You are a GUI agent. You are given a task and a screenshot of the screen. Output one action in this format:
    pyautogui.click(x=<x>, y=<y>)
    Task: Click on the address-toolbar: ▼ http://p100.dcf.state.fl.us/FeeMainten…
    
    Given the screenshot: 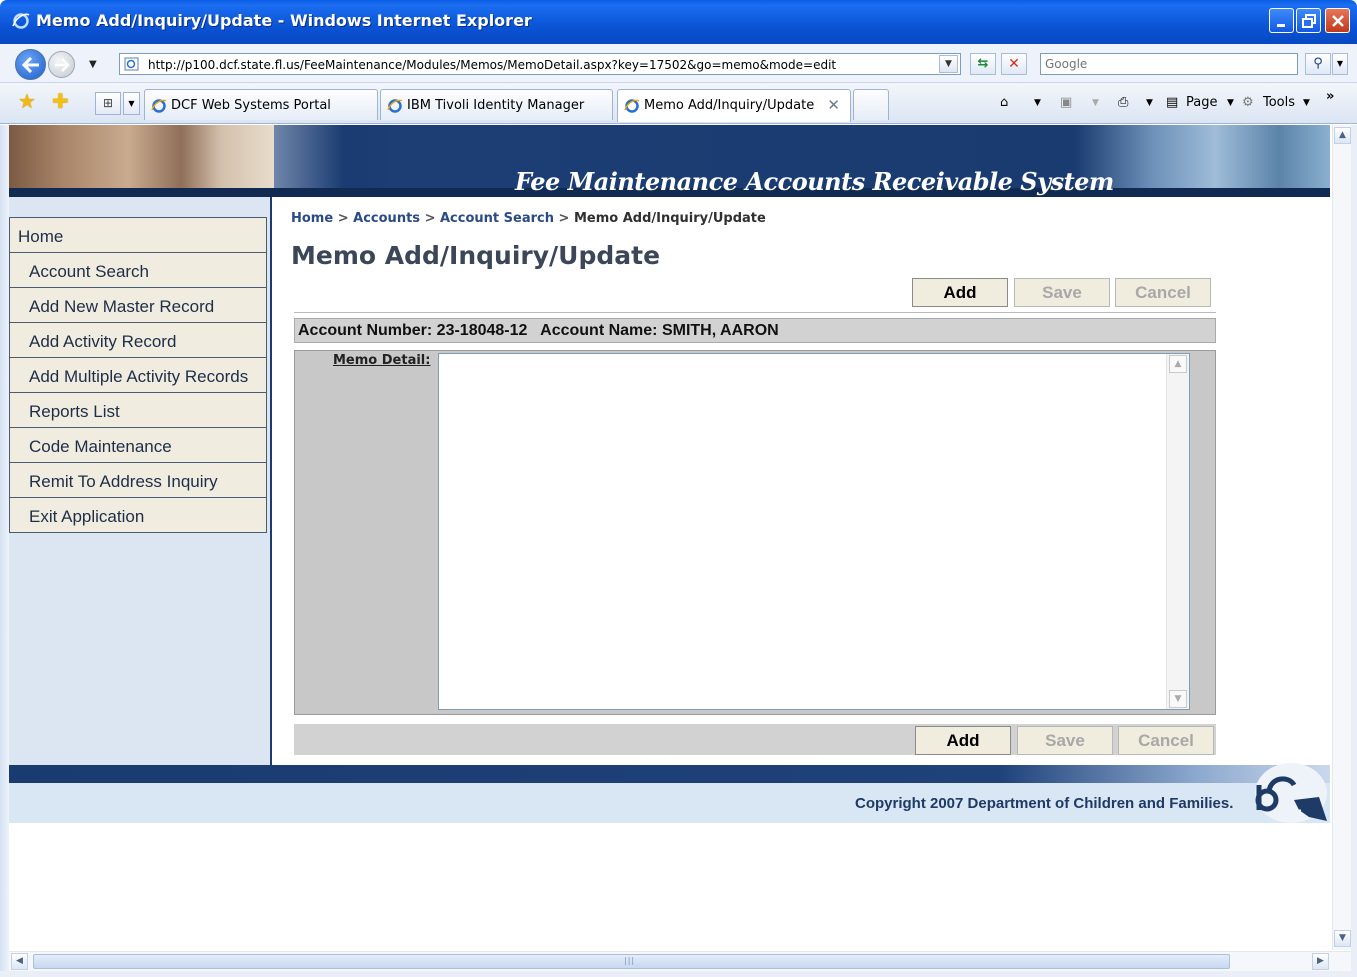 What is the action you would take?
    pyautogui.click(x=678, y=63)
    